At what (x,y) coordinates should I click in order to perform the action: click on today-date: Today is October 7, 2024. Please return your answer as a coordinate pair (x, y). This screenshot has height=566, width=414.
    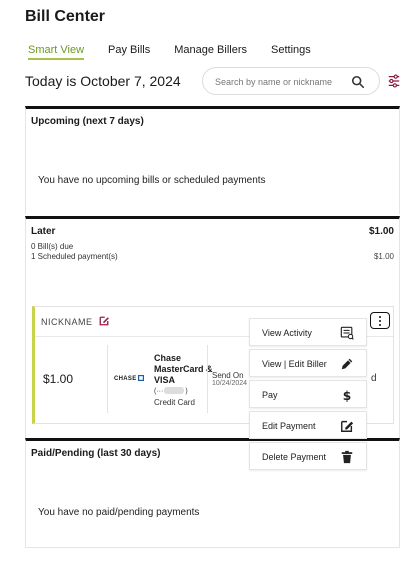
    Looking at the image, I should click on (103, 81).